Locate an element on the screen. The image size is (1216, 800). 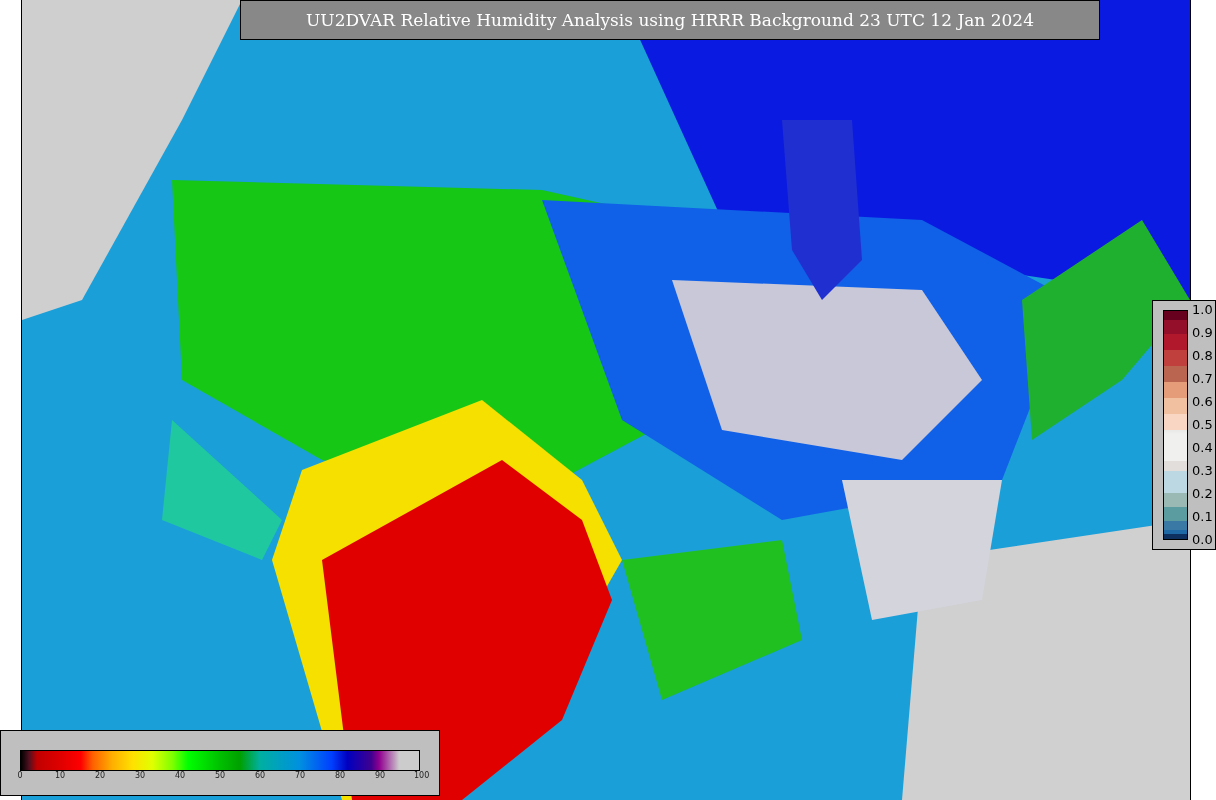
tick-label: 0.7 is located at coordinates (1202, 379).